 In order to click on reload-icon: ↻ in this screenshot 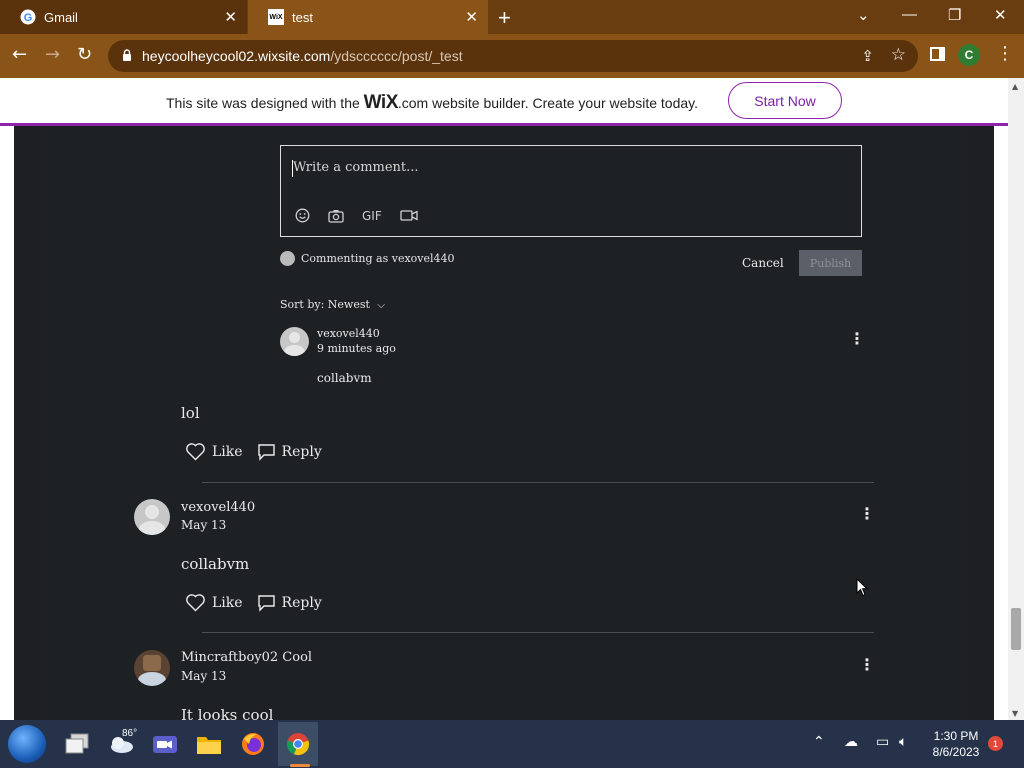, I will do `click(84, 54)`.